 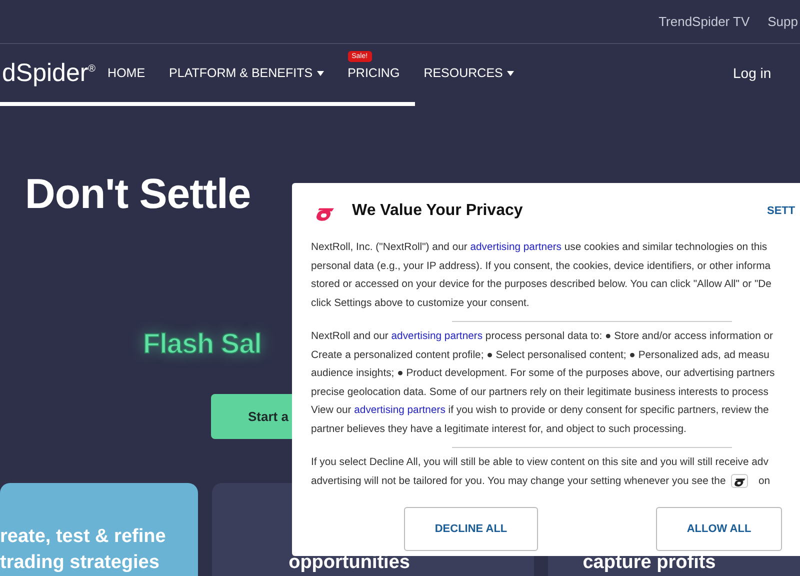 I want to click on card-heading: capture profits, so click(x=649, y=563).